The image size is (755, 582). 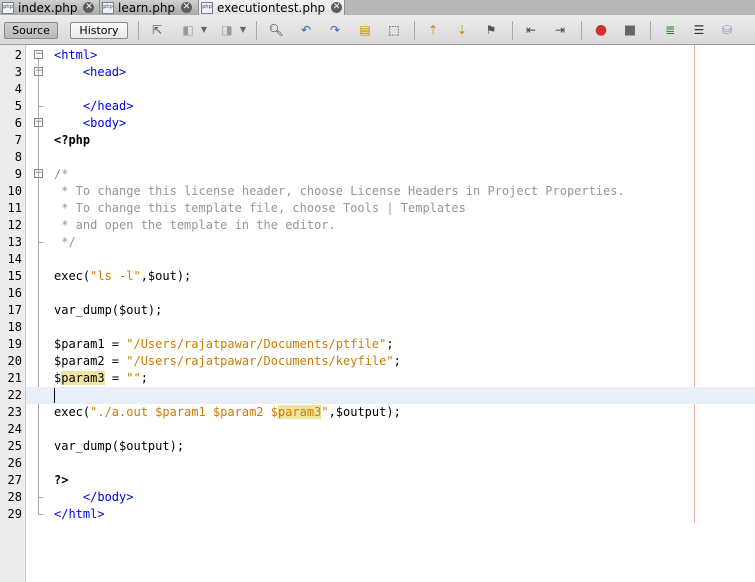 What do you see at coordinates (14, 497) in the screenshot?
I see `line-number: 28` at bounding box center [14, 497].